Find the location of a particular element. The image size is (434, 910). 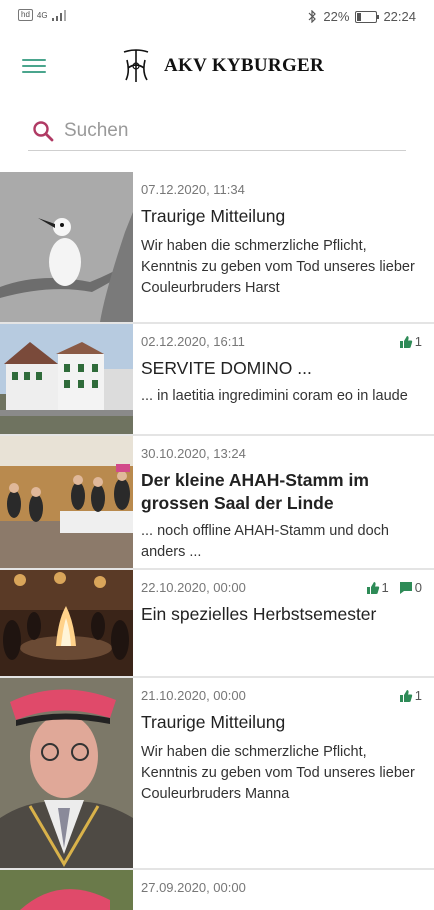

status-left: hd 4G is located at coordinates (42, 15).